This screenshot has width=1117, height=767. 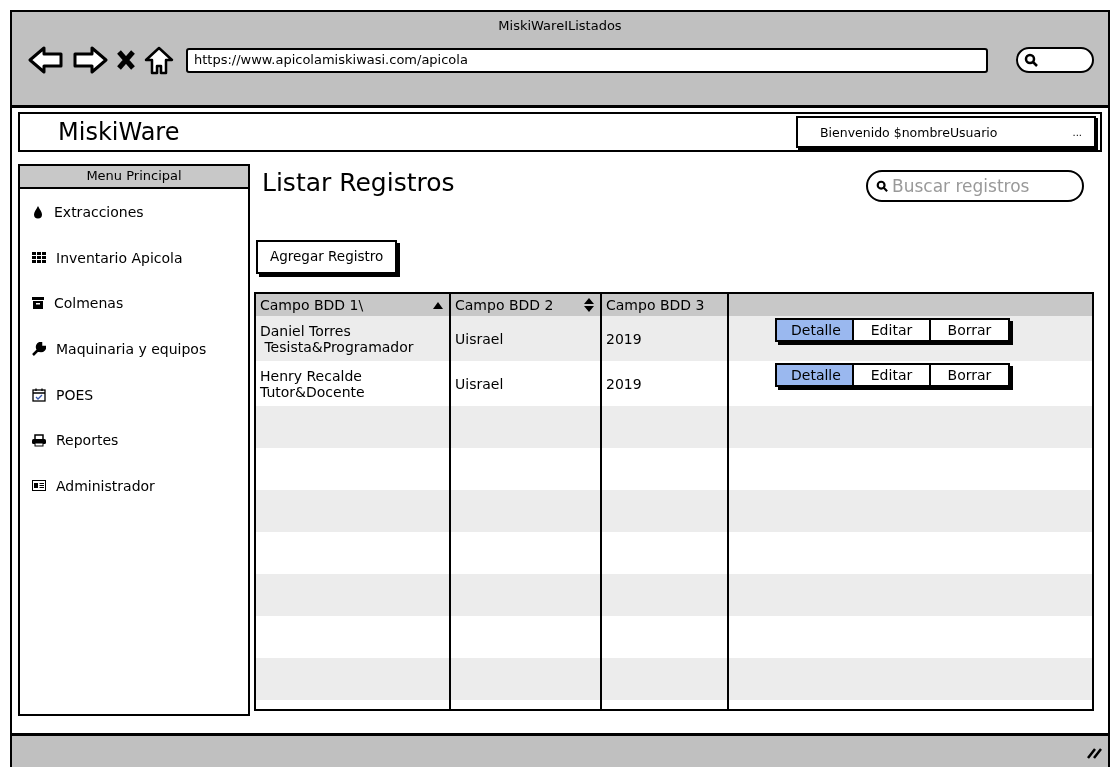 What do you see at coordinates (587, 60) in the screenshot?
I see `address-field: https://www.apicolamiskiwasi.com/apicola` at bounding box center [587, 60].